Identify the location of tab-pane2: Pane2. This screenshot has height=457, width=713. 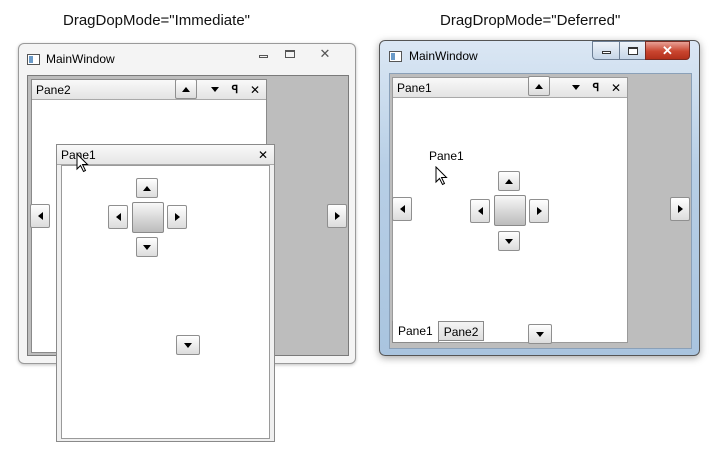
(461, 331).